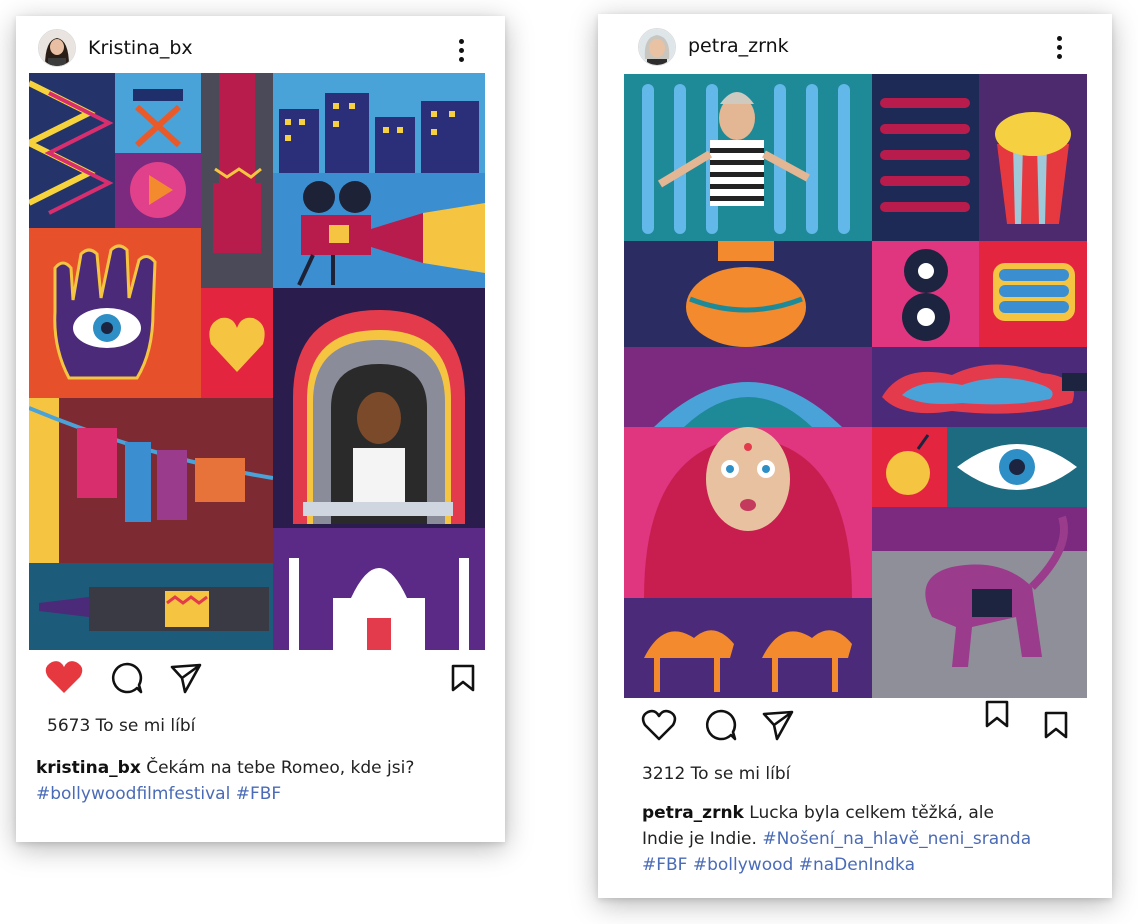 The width and height of the screenshot is (1138, 924). Describe the element at coordinates (748, 512) in the screenshot. I see `girl-face-tile` at that location.